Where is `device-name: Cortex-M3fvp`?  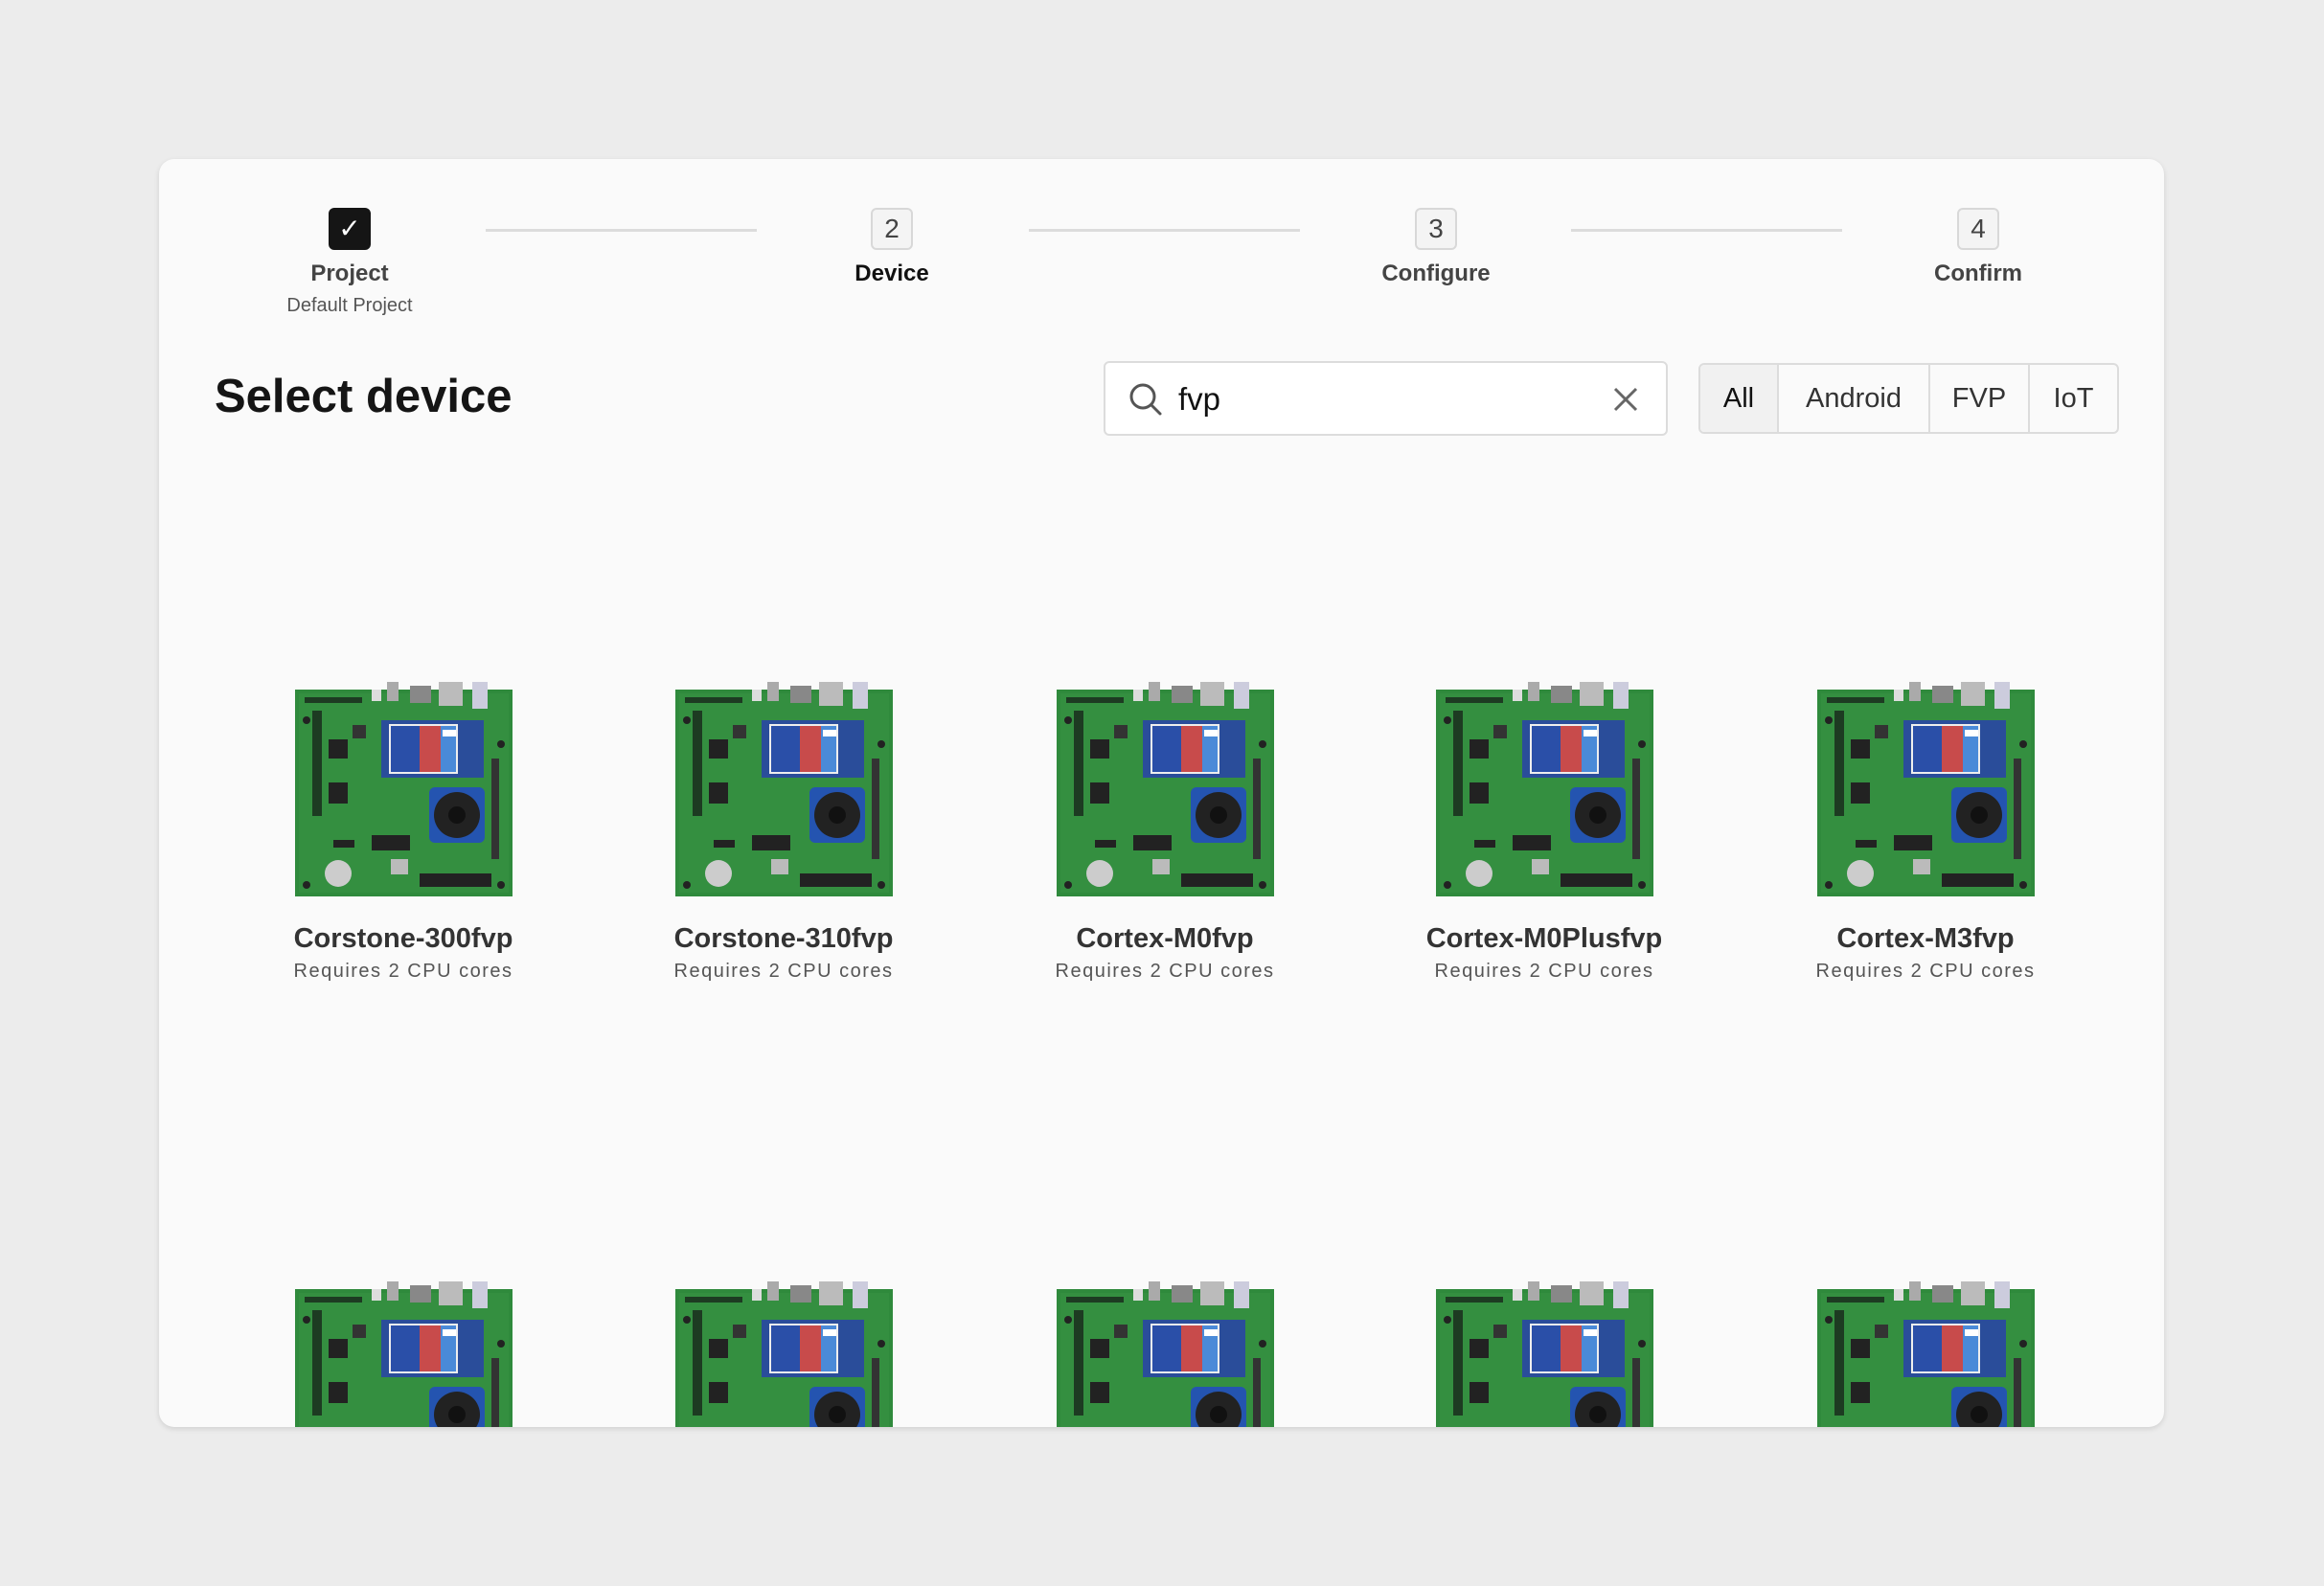
device-name: Cortex-M3fvp is located at coordinates (1925, 938).